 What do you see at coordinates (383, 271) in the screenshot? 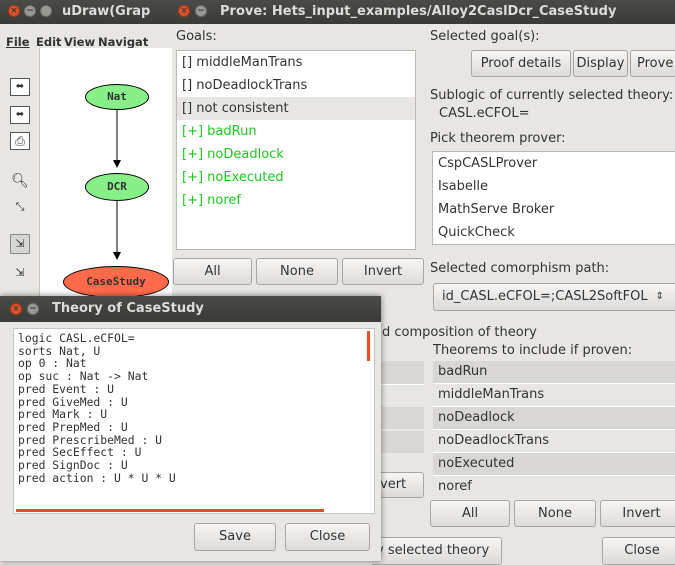
I see `goals-invert-button: Invert` at bounding box center [383, 271].